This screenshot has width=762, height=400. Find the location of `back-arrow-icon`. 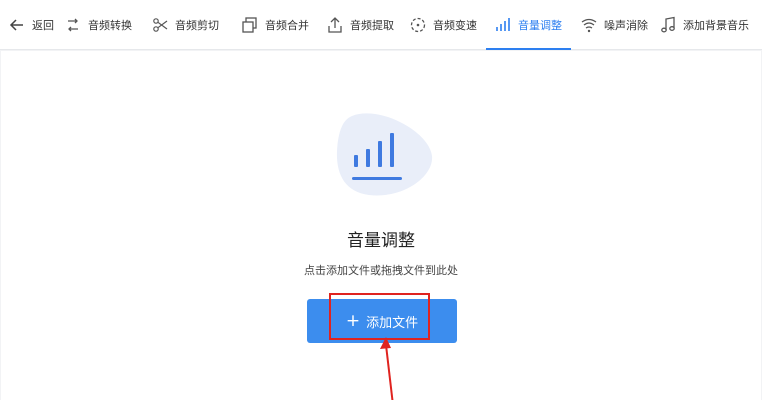

back-arrow-icon is located at coordinates (17, 25).